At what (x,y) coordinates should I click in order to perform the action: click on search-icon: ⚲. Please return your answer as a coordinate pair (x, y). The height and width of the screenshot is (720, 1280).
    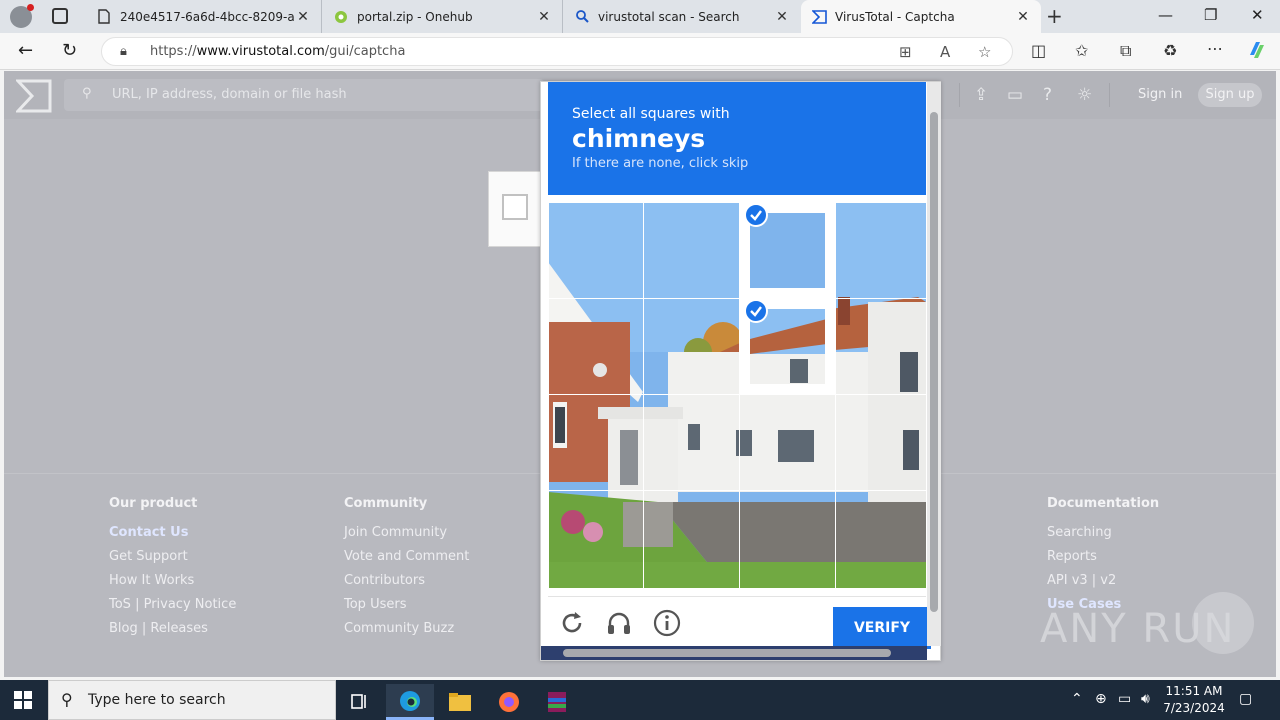
    Looking at the image, I should click on (87, 93).